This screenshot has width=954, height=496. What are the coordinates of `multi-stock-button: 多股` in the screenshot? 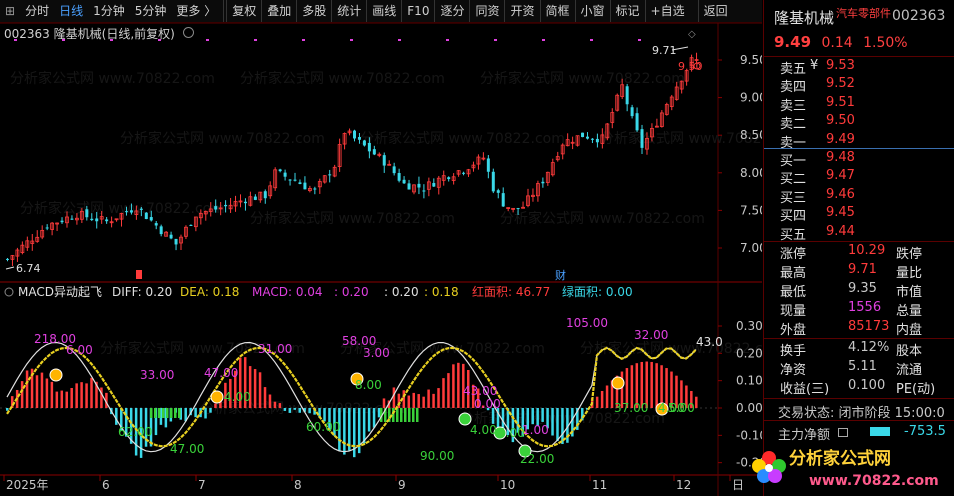 It's located at (313, 11).